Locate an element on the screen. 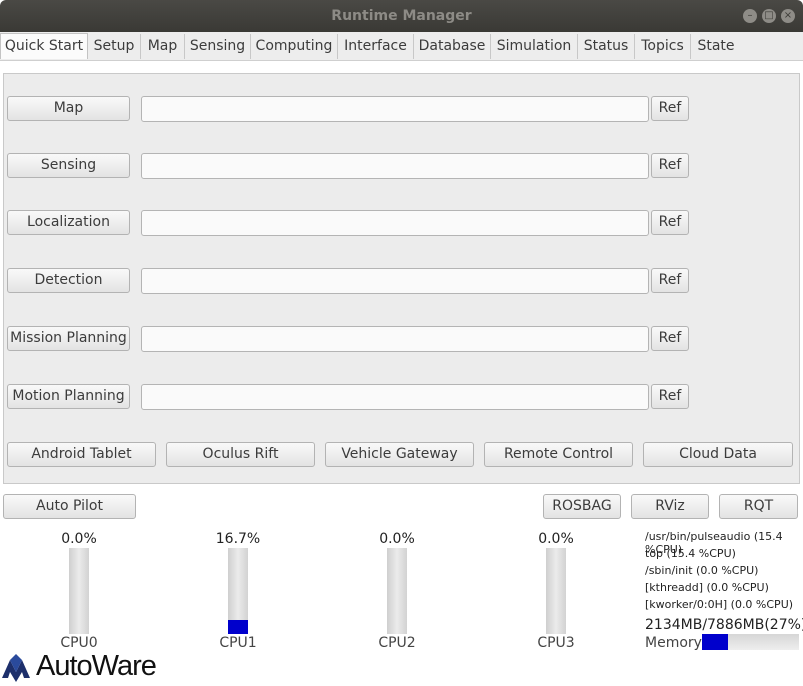 The height and width of the screenshot is (686, 803). mission-planning-ref-button: Ref is located at coordinates (670, 338).